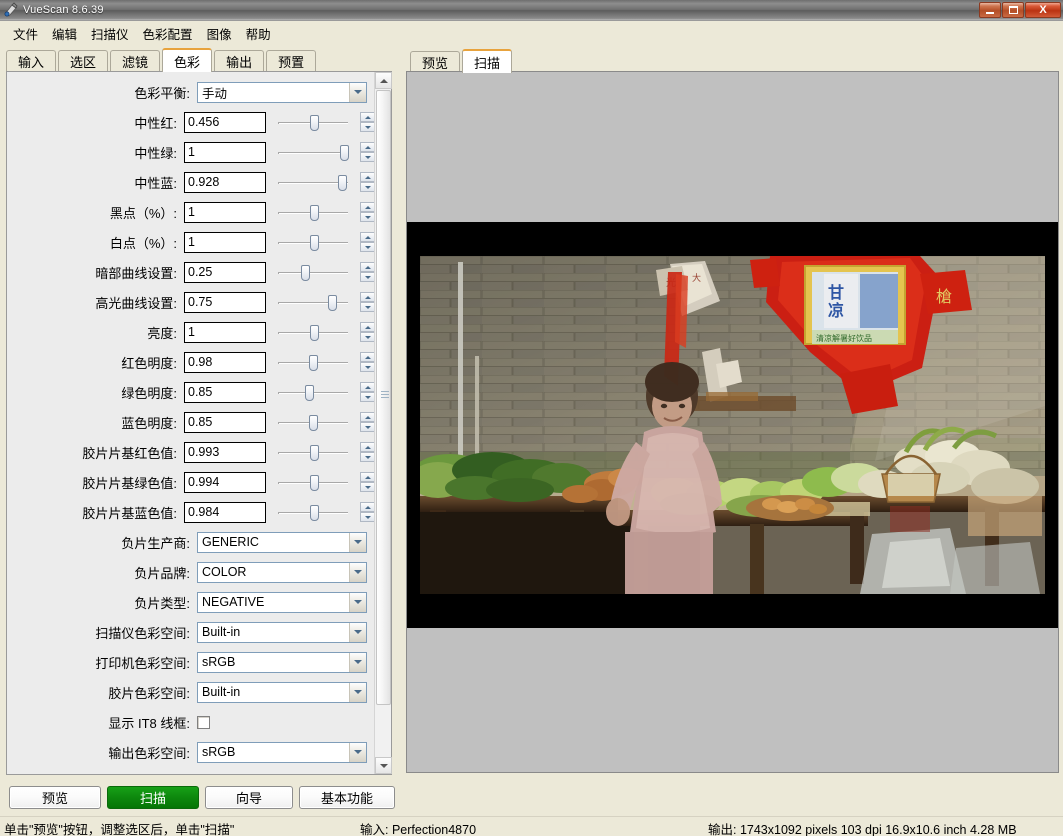 Image resolution: width=1063 pixels, height=836 pixels. Describe the element at coordinates (282, 92) in the screenshot. I see `combo-color-balance: 手动` at that location.